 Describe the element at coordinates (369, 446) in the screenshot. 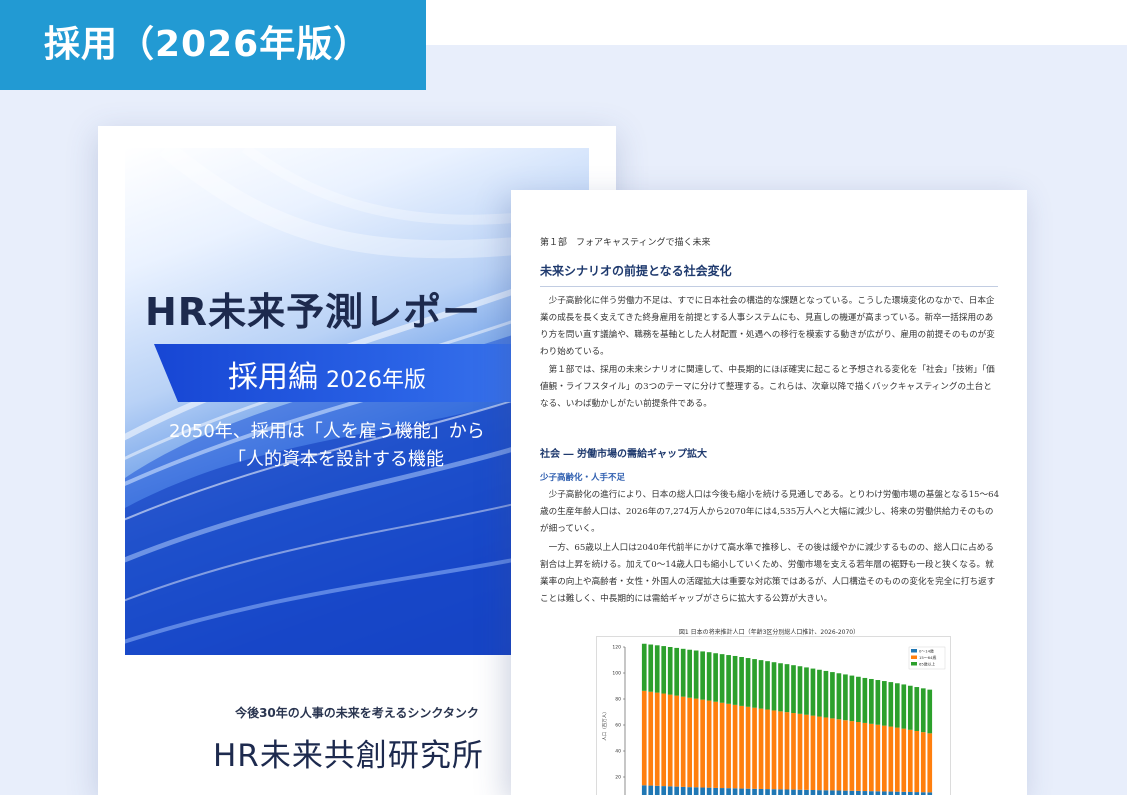

I see `cover-subtitle: 2050年、採用は「人を雇う機能」から 「人的資本を設計する機能` at that location.